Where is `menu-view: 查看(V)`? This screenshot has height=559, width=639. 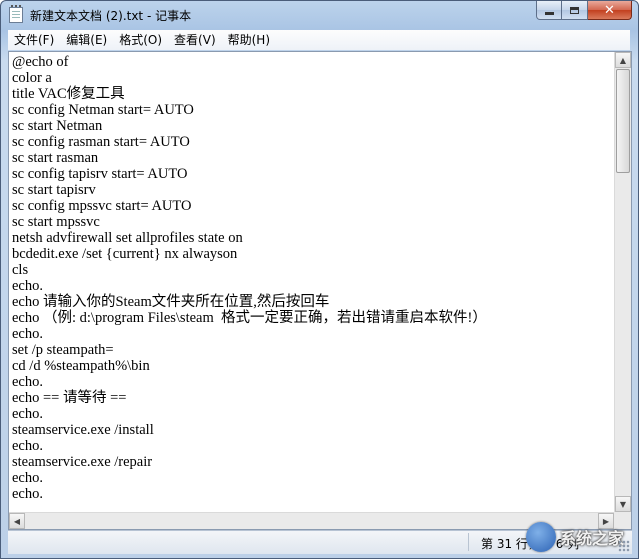
menu-view: 查看(V) is located at coordinates (195, 40).